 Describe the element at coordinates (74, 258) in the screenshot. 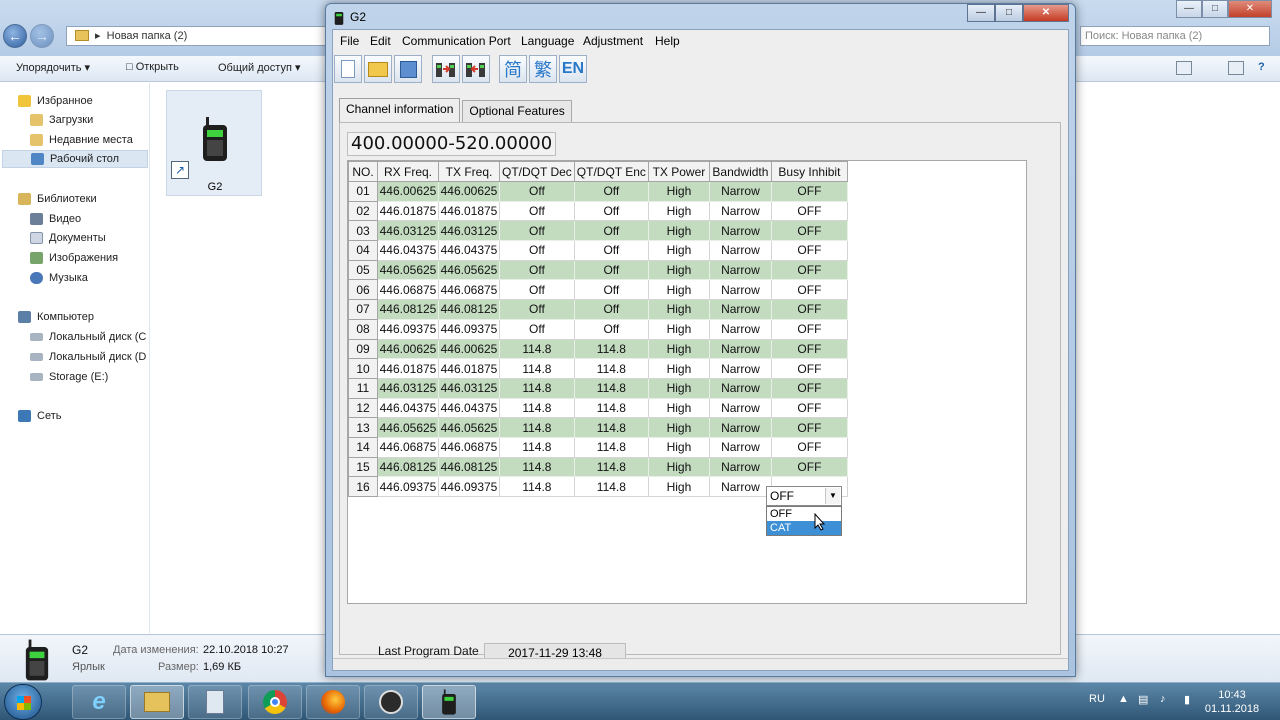

I see `sidebar-item-images: Изображения` at that location.